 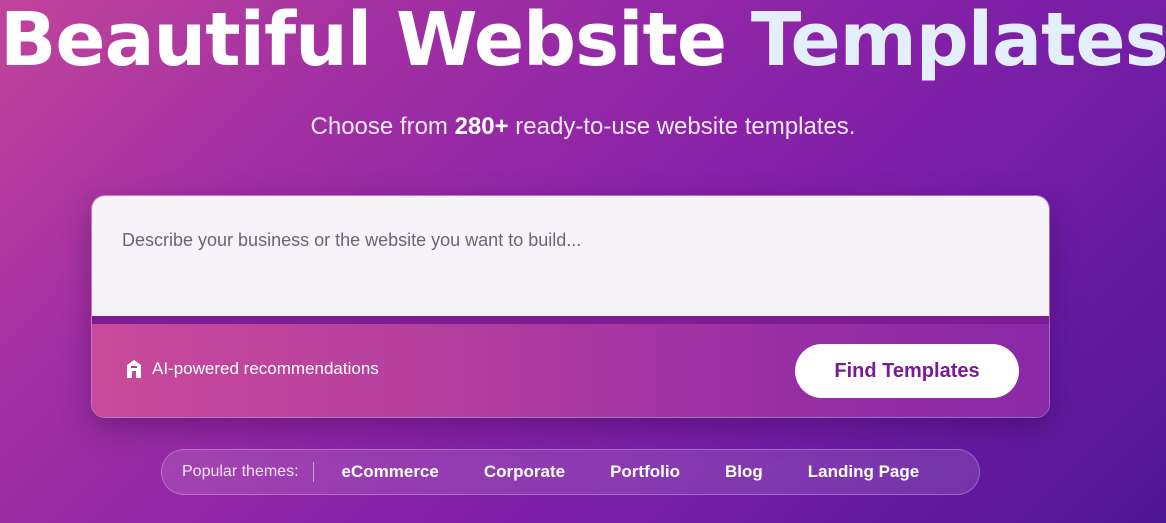 I want to click on theme-link-portfolio: Portfolio, so click(x=645, y=472).